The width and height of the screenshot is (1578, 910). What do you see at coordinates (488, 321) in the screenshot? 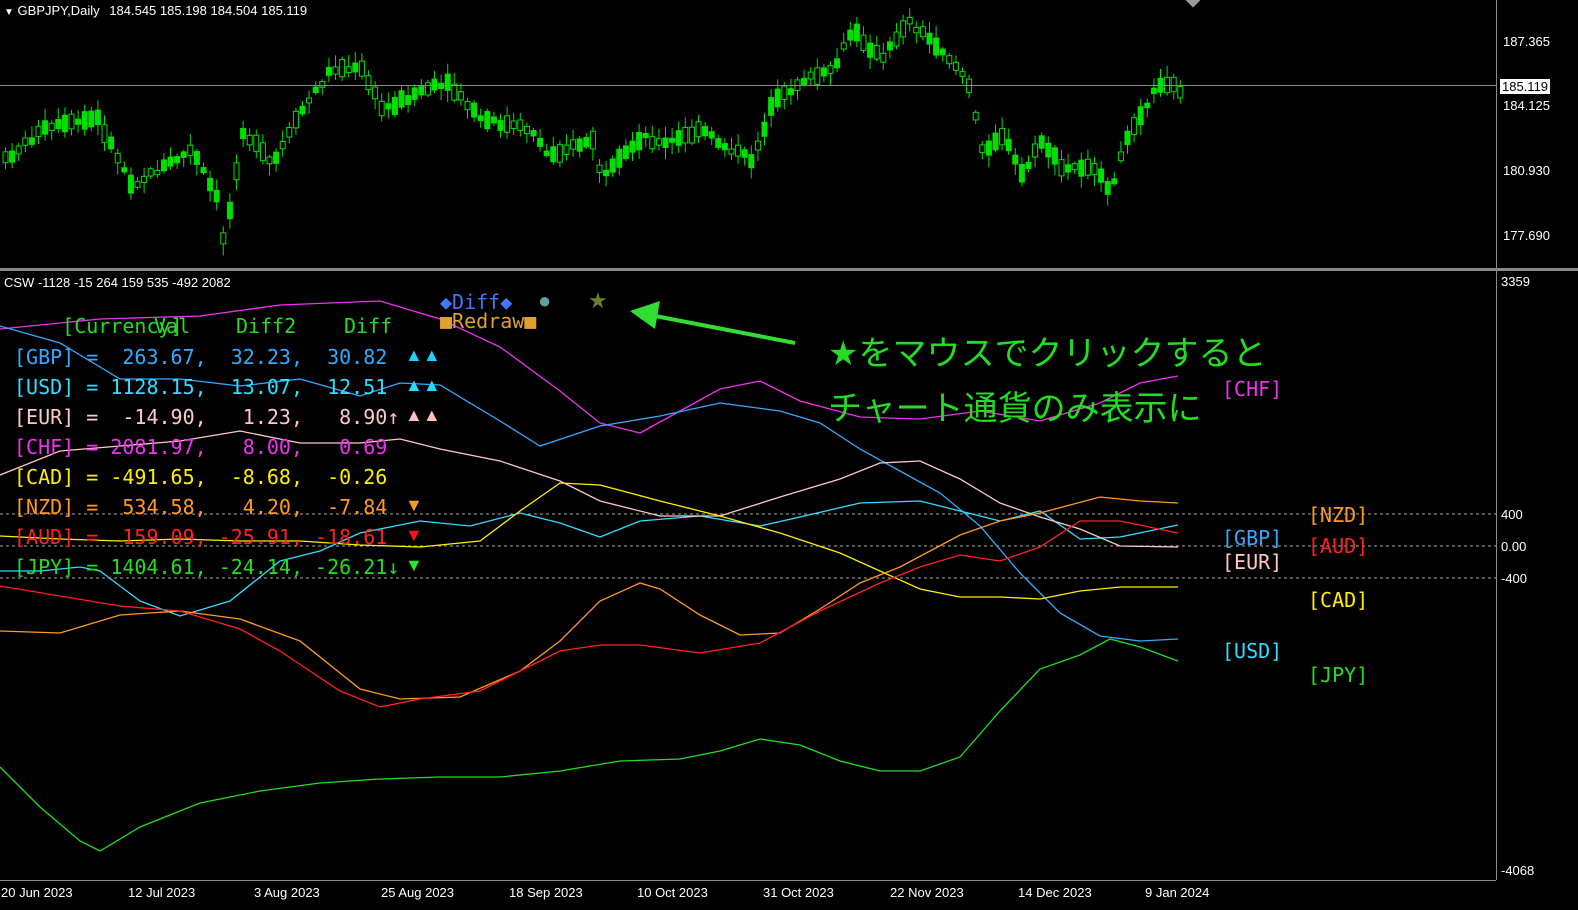
I see `redraw-button: ■Redraw■` at bounding box center [488, 321].